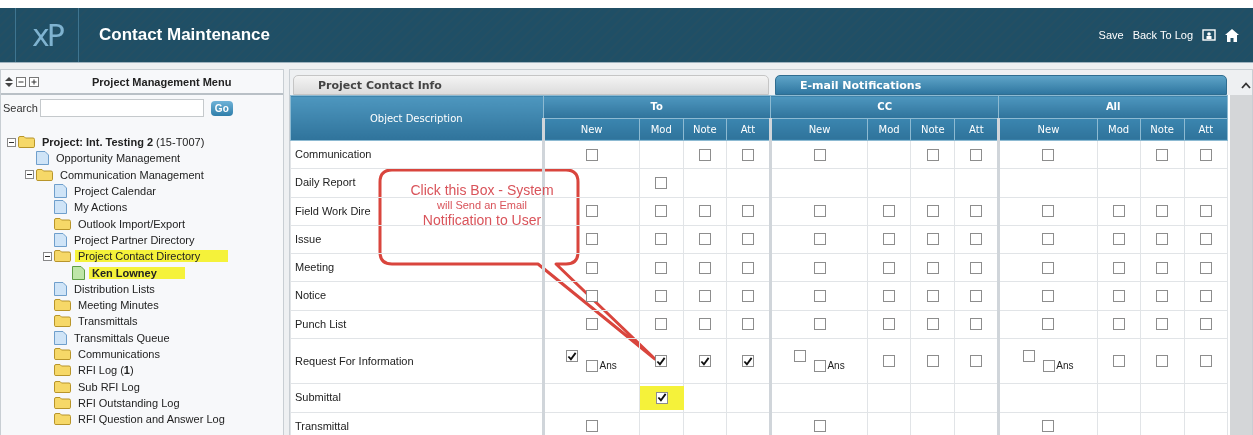 The image size is (1253, 435). What do you see at coordinates (108, 321) in the screenshot?
I see `tree-item: Transmittals` at bounding box center [108, 321].